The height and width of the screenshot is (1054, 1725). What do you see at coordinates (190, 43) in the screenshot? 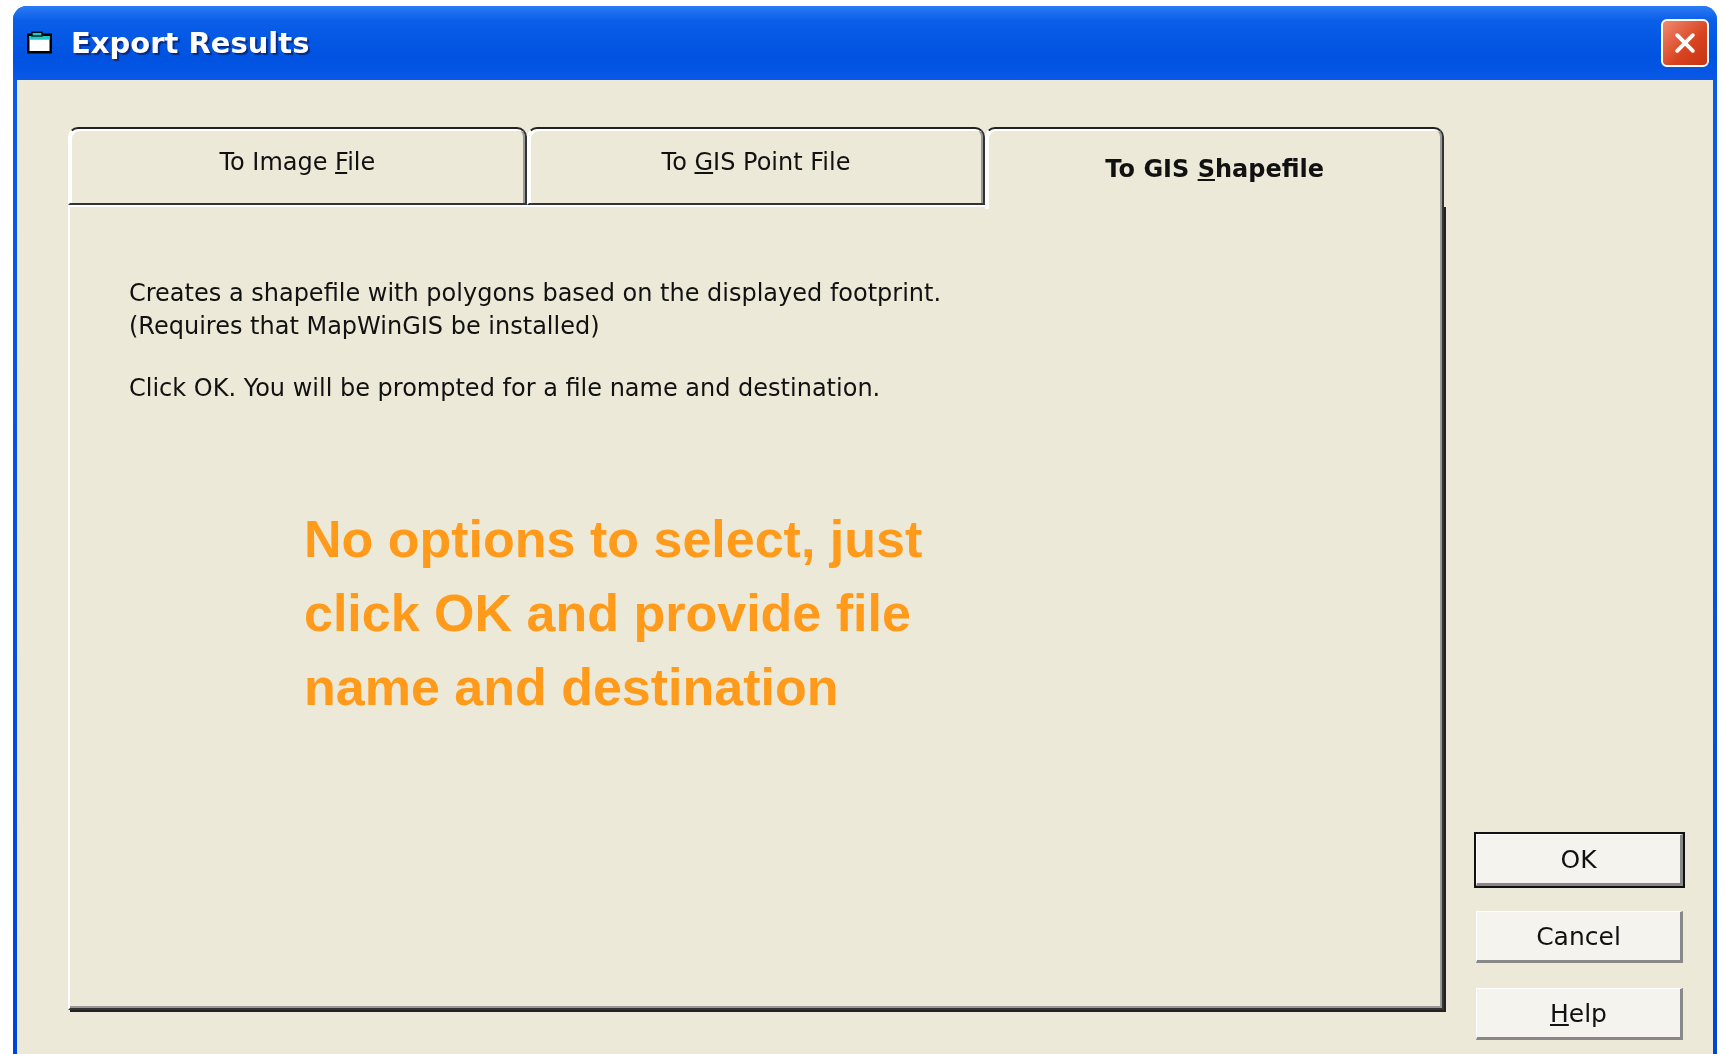
I see `window-title: Export Results` at bounding box center [190, 43].